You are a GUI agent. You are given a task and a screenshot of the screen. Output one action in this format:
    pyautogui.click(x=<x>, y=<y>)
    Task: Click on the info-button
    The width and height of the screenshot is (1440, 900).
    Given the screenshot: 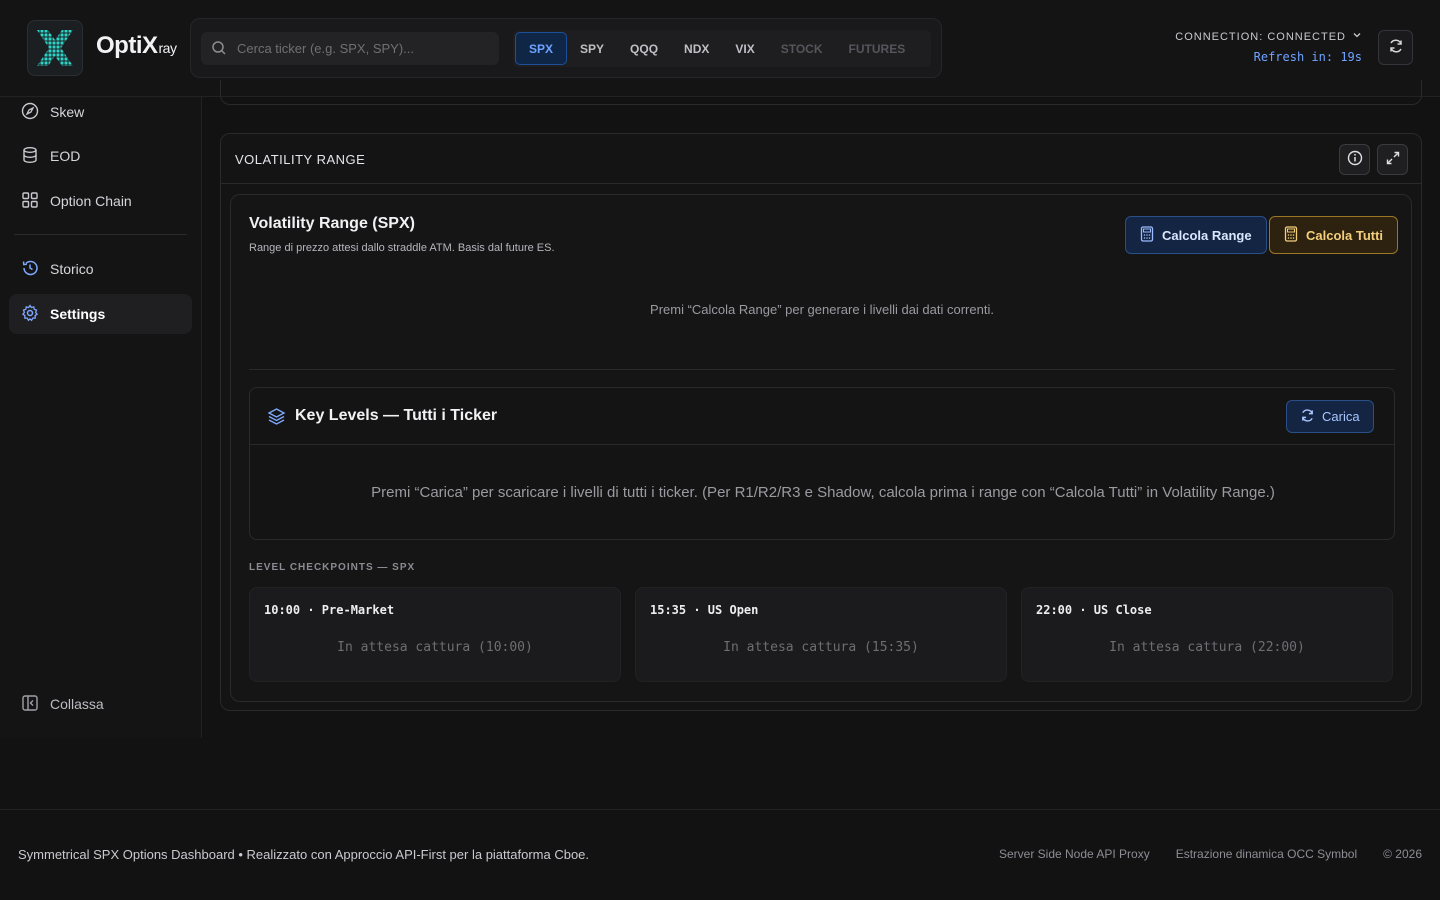 What is the action you would take?
    pyautogui.click(x=1354, y=159)
    